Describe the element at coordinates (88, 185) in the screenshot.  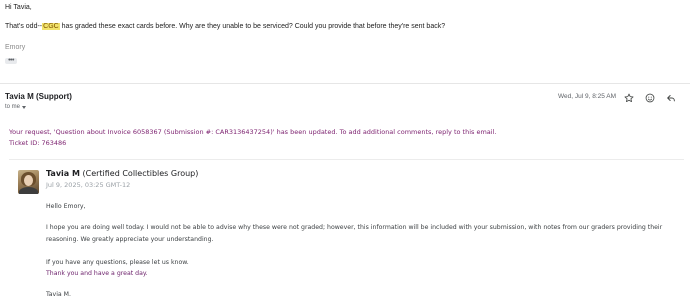
I see `reply-date: Jul 9, 2025, 03:25 GMT-12` at that location.